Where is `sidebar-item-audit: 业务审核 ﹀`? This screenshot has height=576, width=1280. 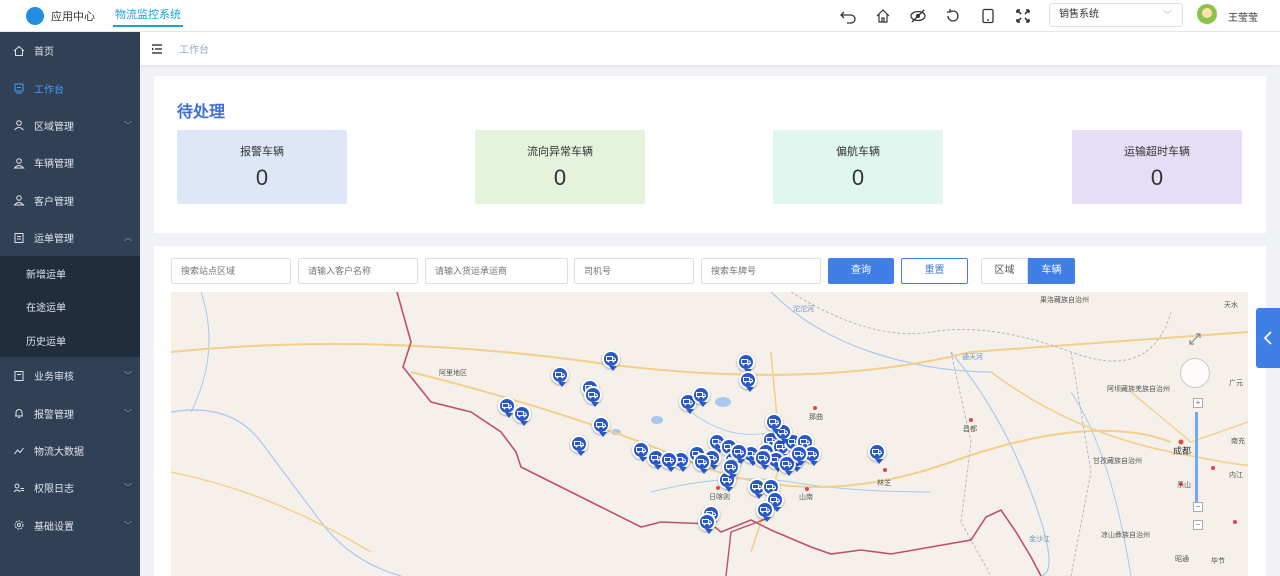
sidebar-item-audit: 业务审核 ﹀ is located at coordinates (70, 375).